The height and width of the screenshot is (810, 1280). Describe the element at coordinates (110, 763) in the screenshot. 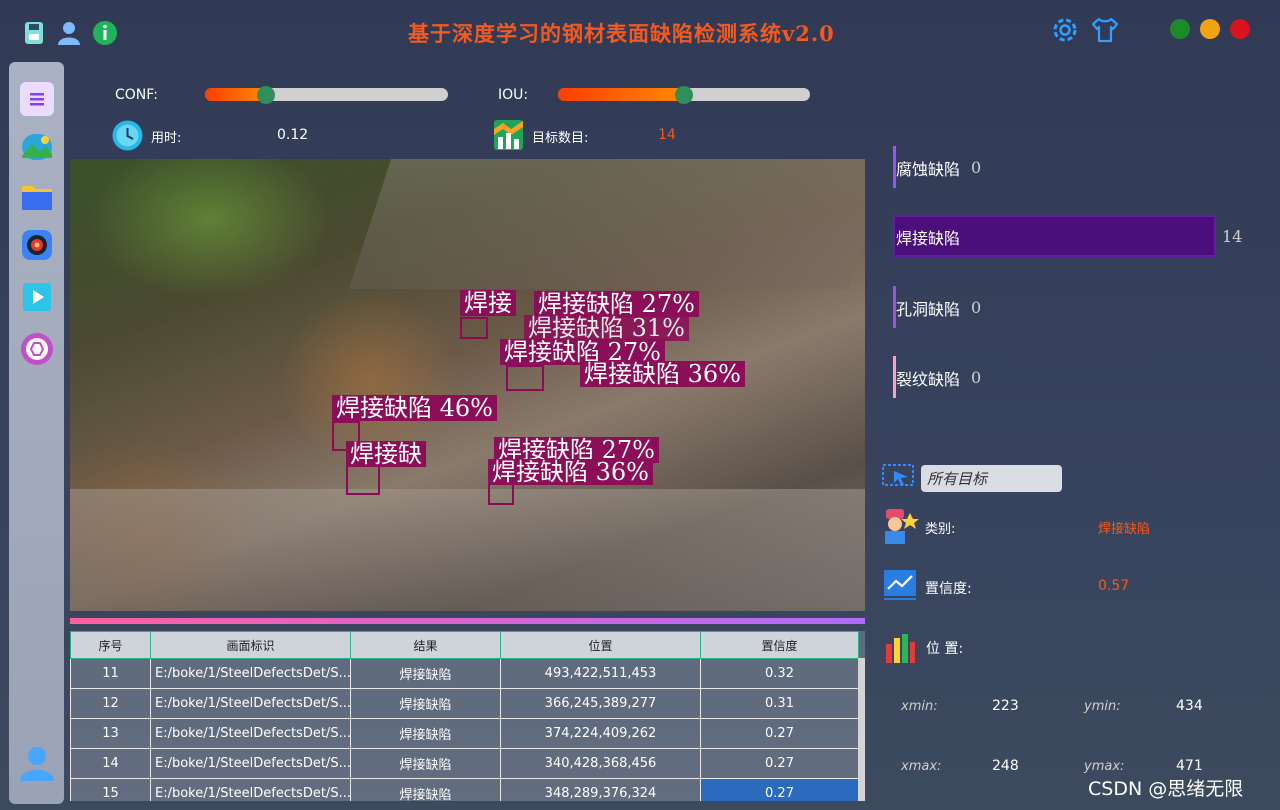

I see `cell-id: 14` at that location.